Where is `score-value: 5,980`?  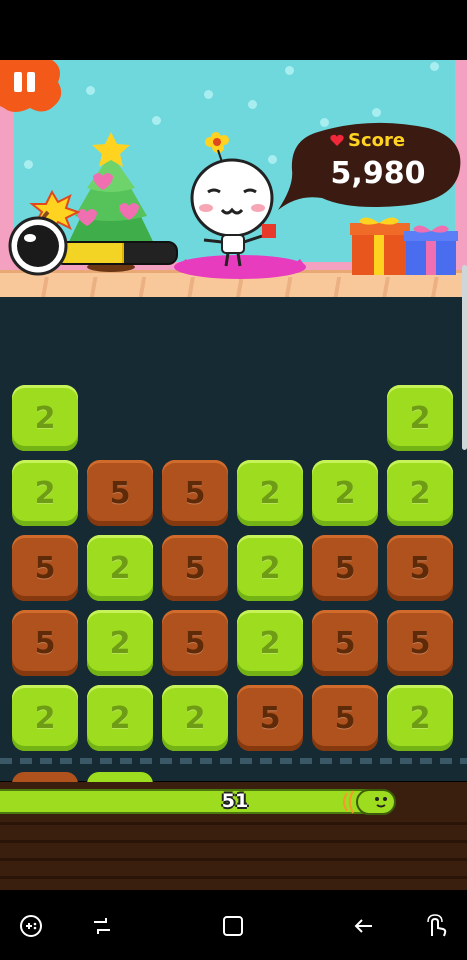
score-value: 5,980 is located at coordinates (378, 173).